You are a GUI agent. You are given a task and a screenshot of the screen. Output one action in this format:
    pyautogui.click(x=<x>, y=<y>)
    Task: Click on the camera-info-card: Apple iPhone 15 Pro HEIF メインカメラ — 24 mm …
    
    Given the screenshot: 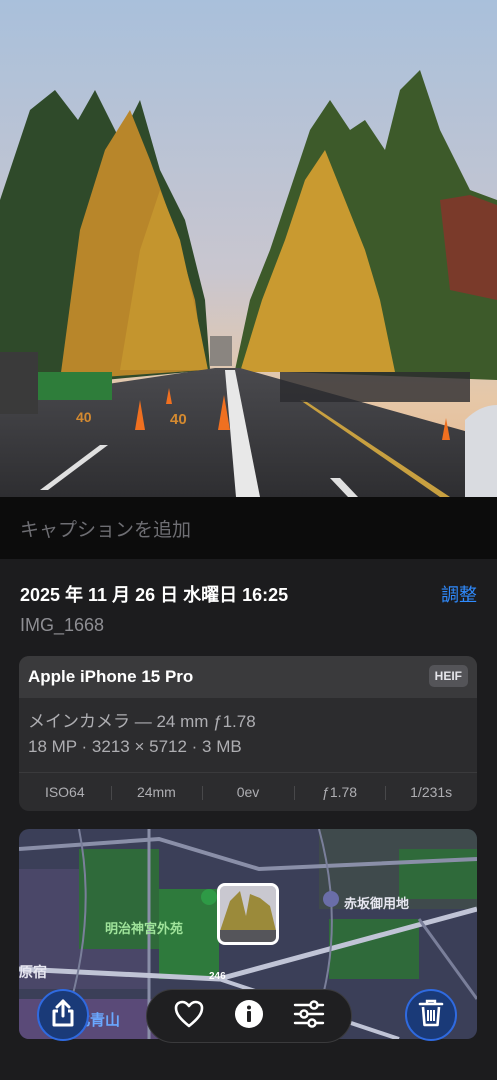 What is the action you would take?
    pyautogui.click(x=248, y=733)
    